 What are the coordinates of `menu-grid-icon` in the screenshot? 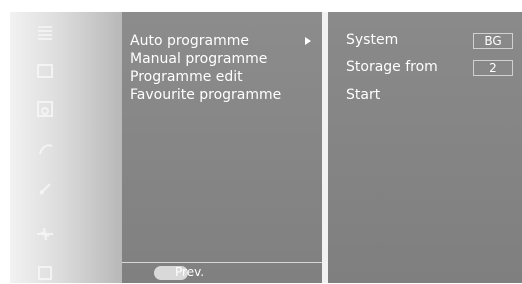 It's located at (45, 33).